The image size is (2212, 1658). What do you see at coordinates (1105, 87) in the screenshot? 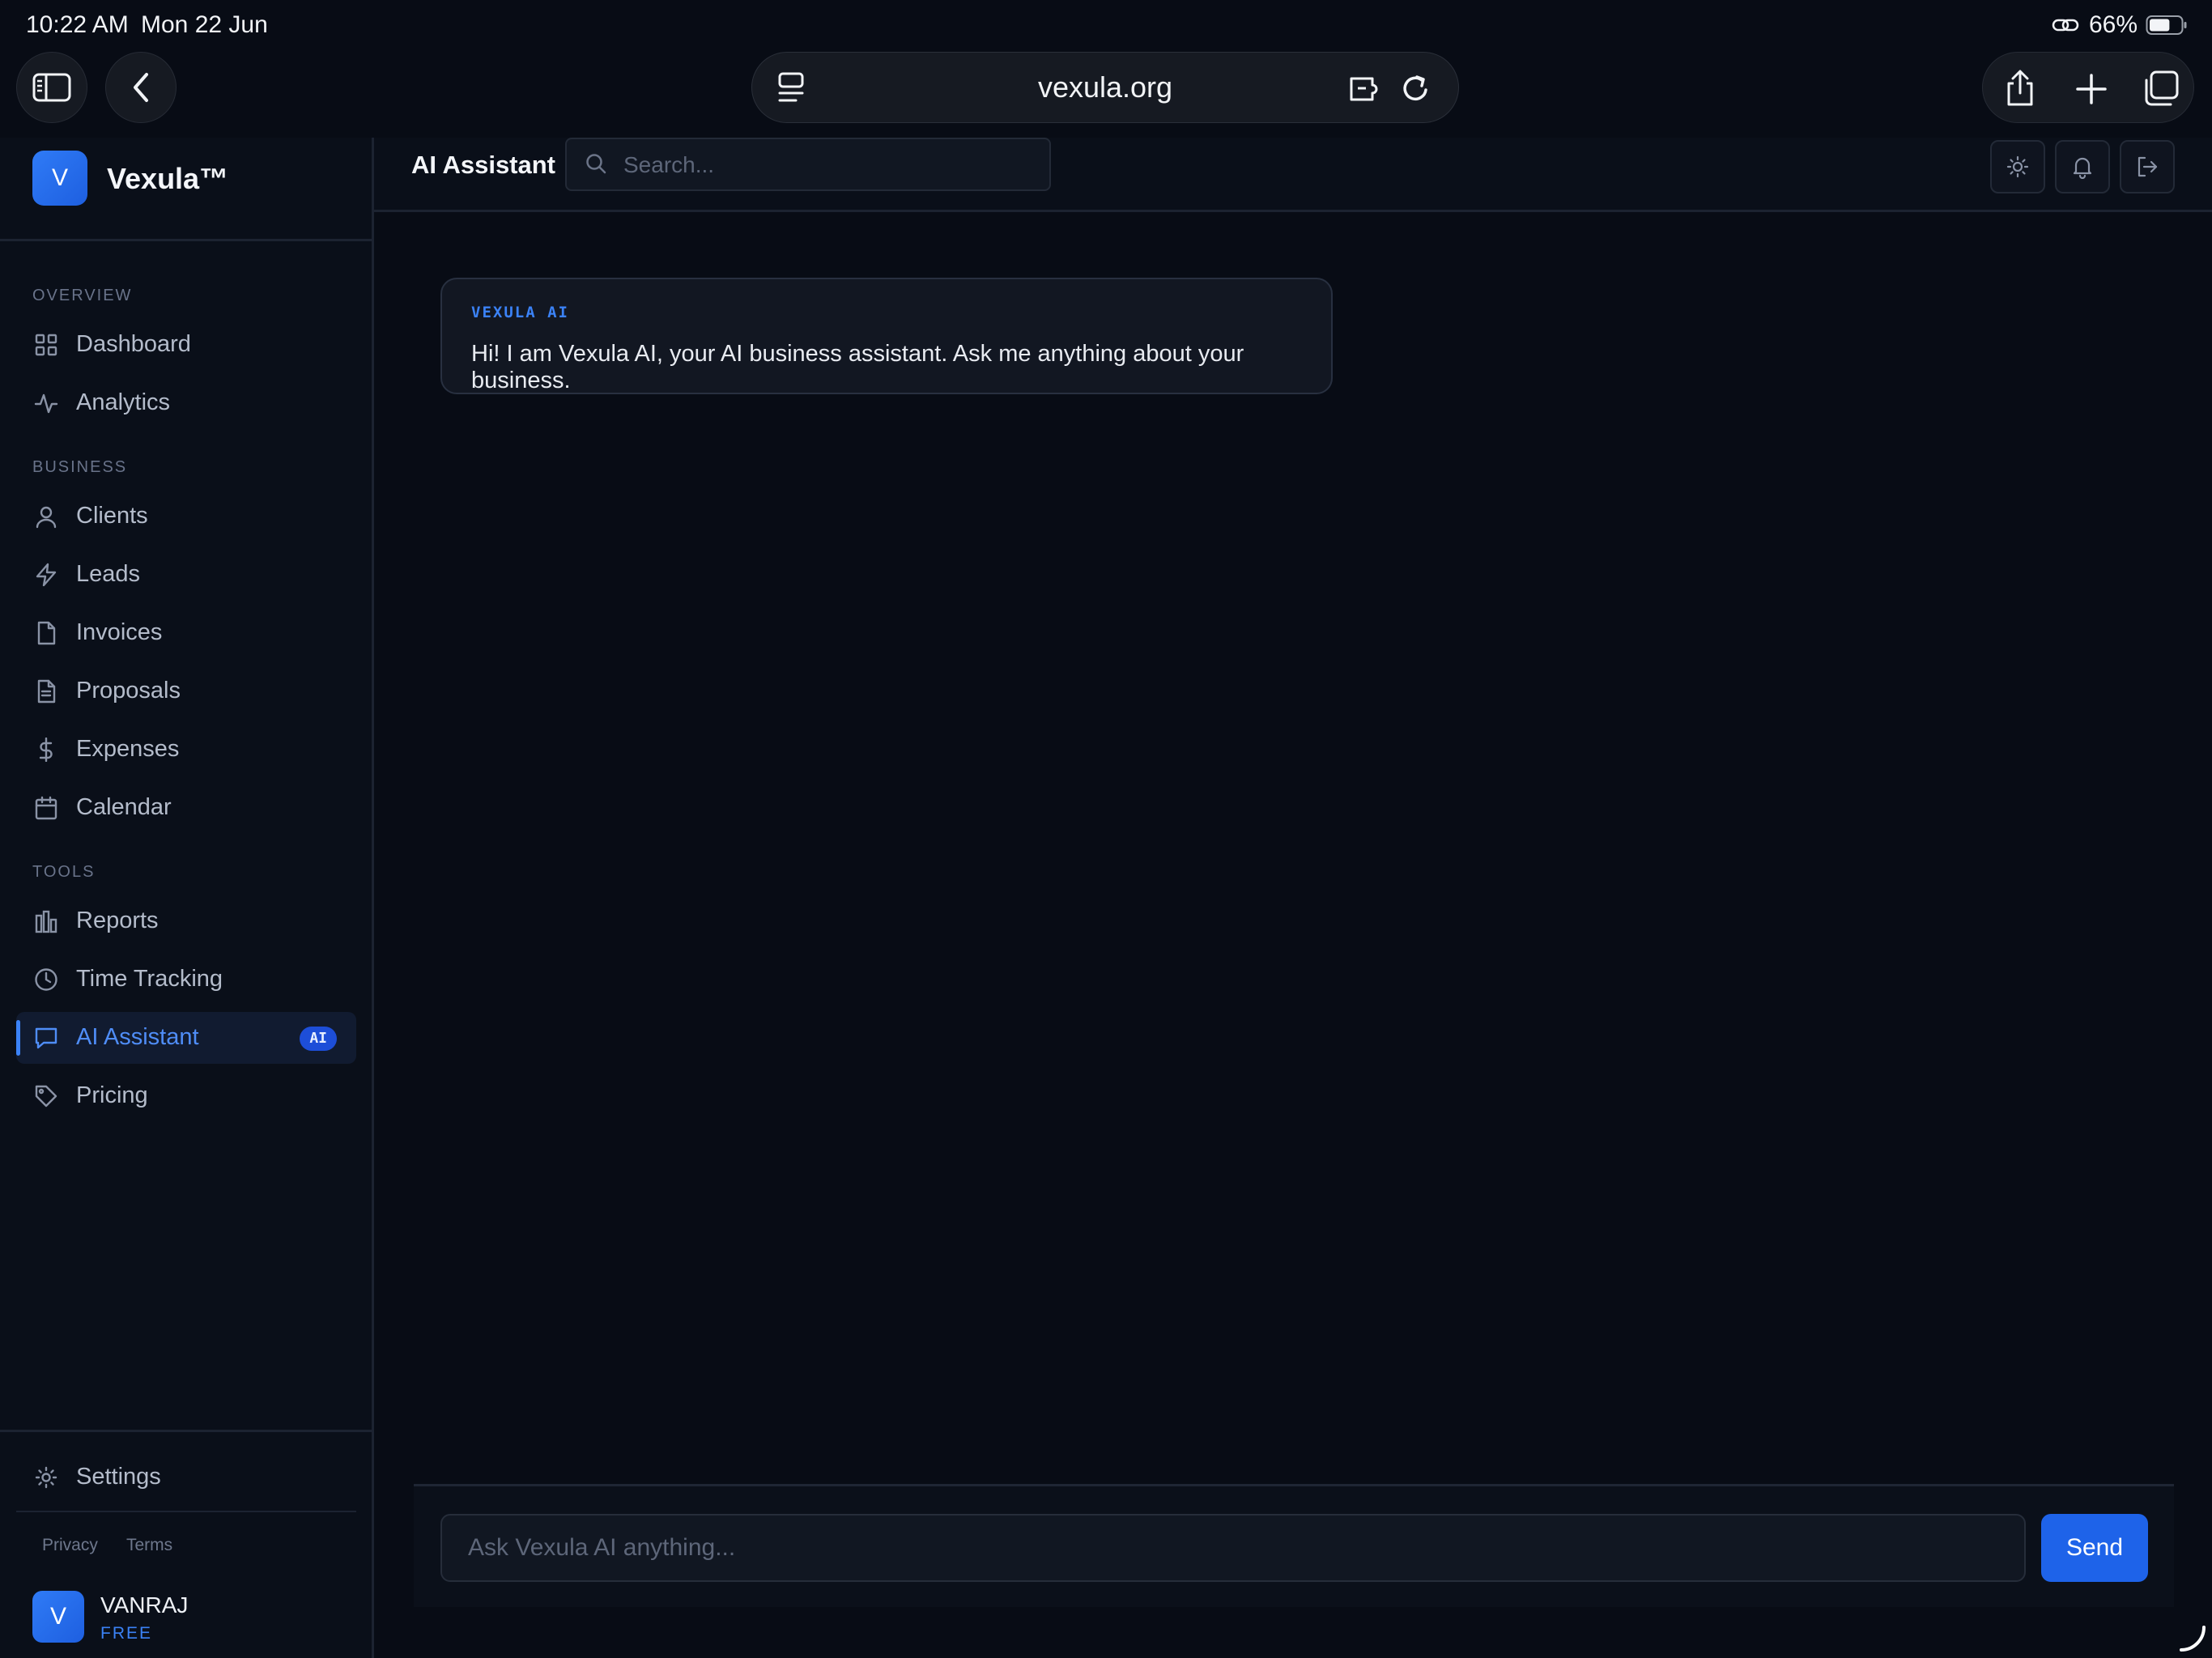
I see `address-bar: vexula.org` at bounding box center [1105, 87].